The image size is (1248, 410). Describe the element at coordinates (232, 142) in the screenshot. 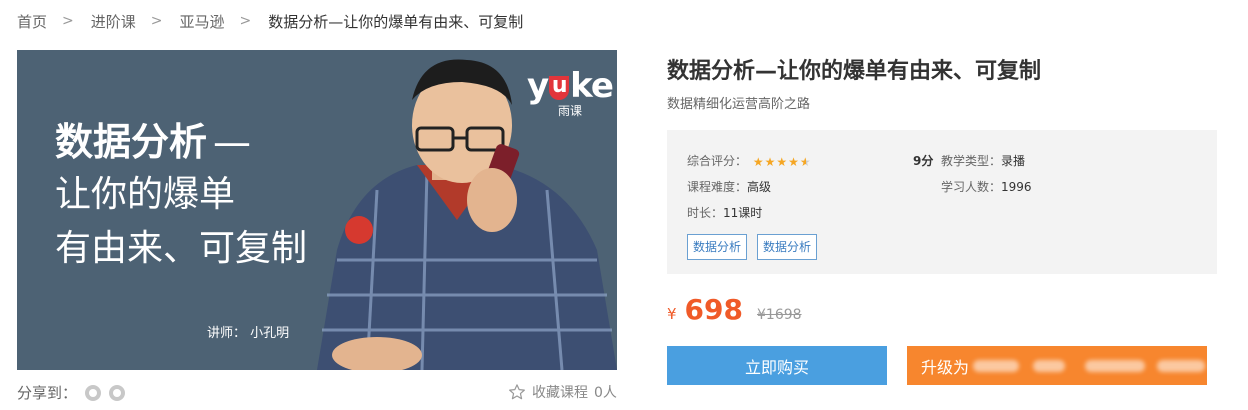

I see `cover-title-dash: —` at that location.